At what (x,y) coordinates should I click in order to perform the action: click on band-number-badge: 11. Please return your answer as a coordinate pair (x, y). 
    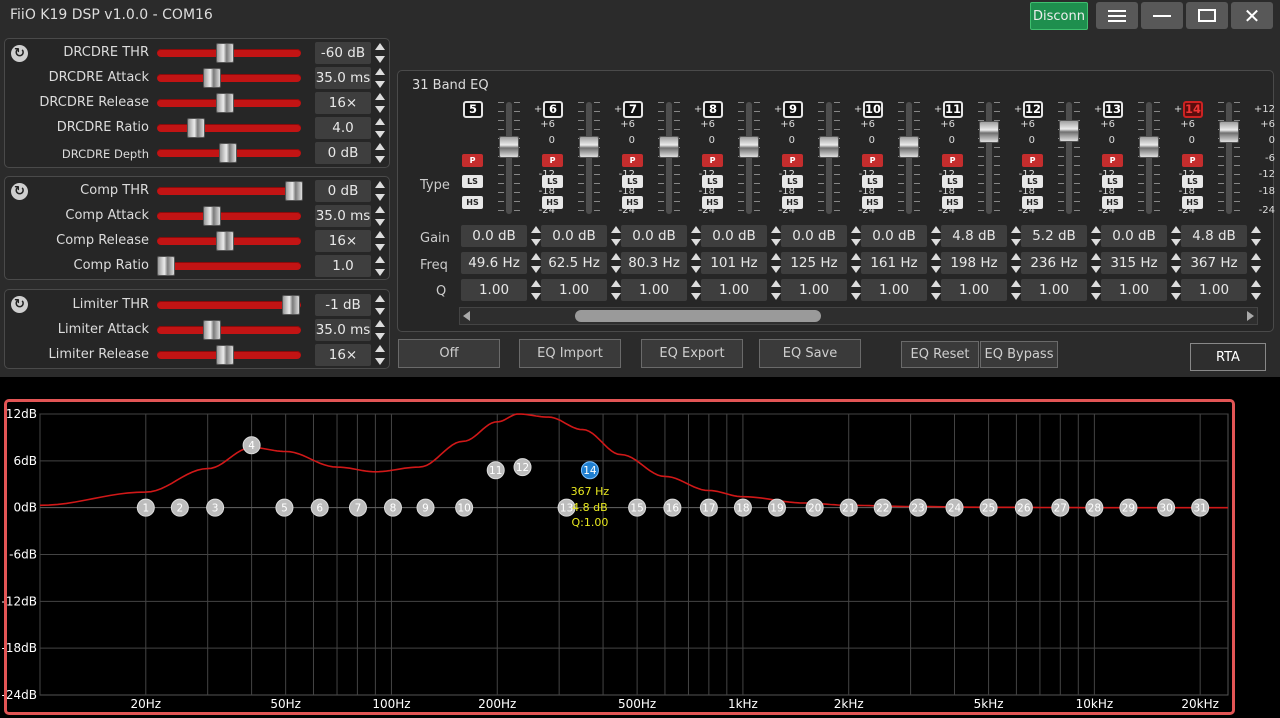
    Looking at the image, I should click on (953, 109).